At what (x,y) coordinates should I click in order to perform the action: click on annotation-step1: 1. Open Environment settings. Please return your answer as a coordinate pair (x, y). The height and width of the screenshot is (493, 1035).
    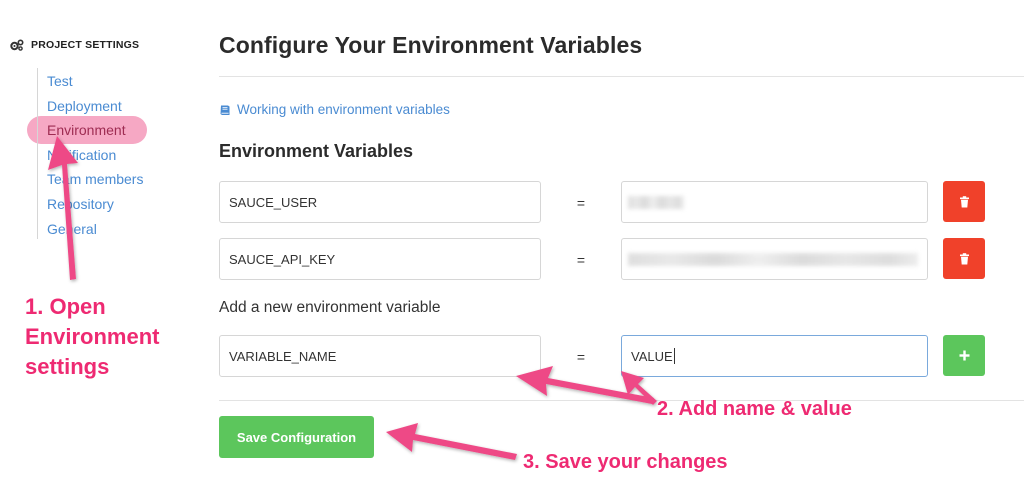
    Looking at the image, I should click on (92, 336).